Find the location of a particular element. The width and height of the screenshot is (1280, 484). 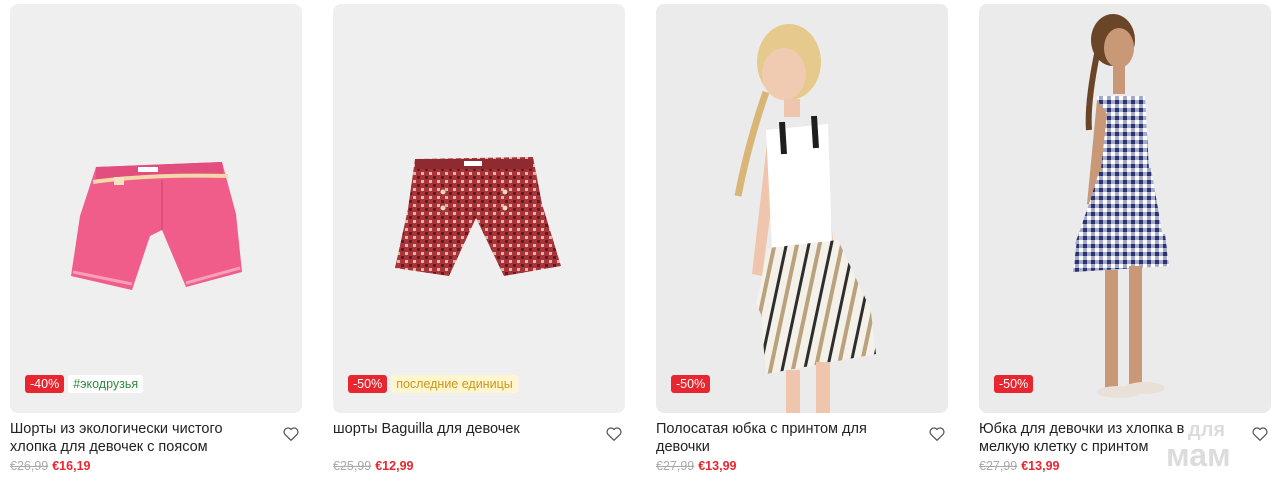

badge-row: -50% последние единицы is located at coordinates (433, 384).